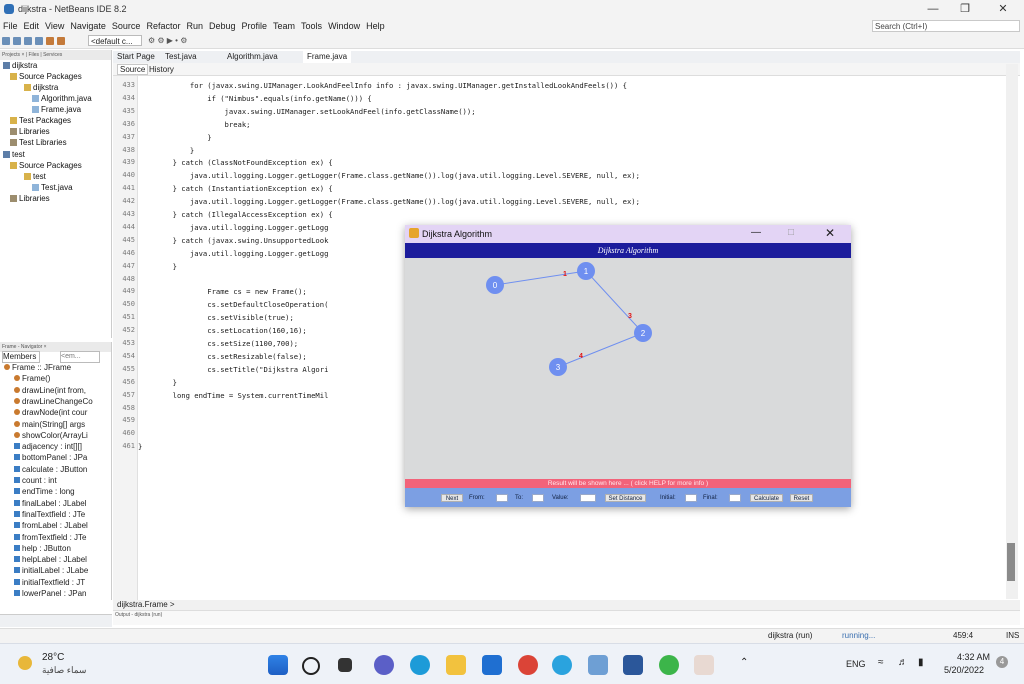 The width and height of the screenshot is (1024, 684). What do you see at coordinates (40, 120) in the screenshot?
I see `tree-test-packages: Test Packages` at bounding box center [40, 120].